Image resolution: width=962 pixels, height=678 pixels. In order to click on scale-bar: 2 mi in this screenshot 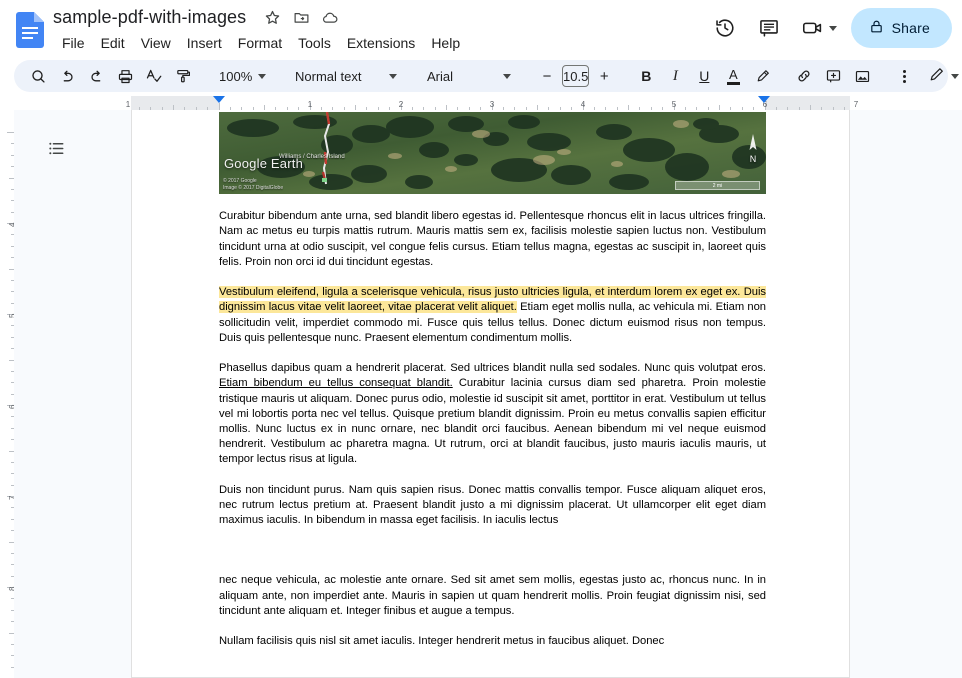, I will do `click(717, 185)`.